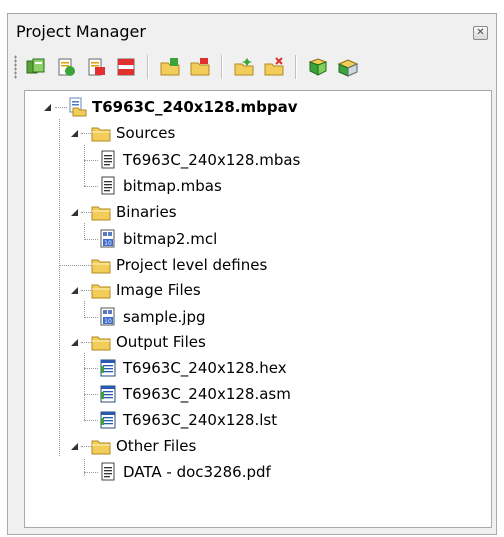 The width and height of the screenshot is (504, 537). Describe the element at coordinates (156, 446) in the screenshot. I see `folder-label: Other Files` at that location.